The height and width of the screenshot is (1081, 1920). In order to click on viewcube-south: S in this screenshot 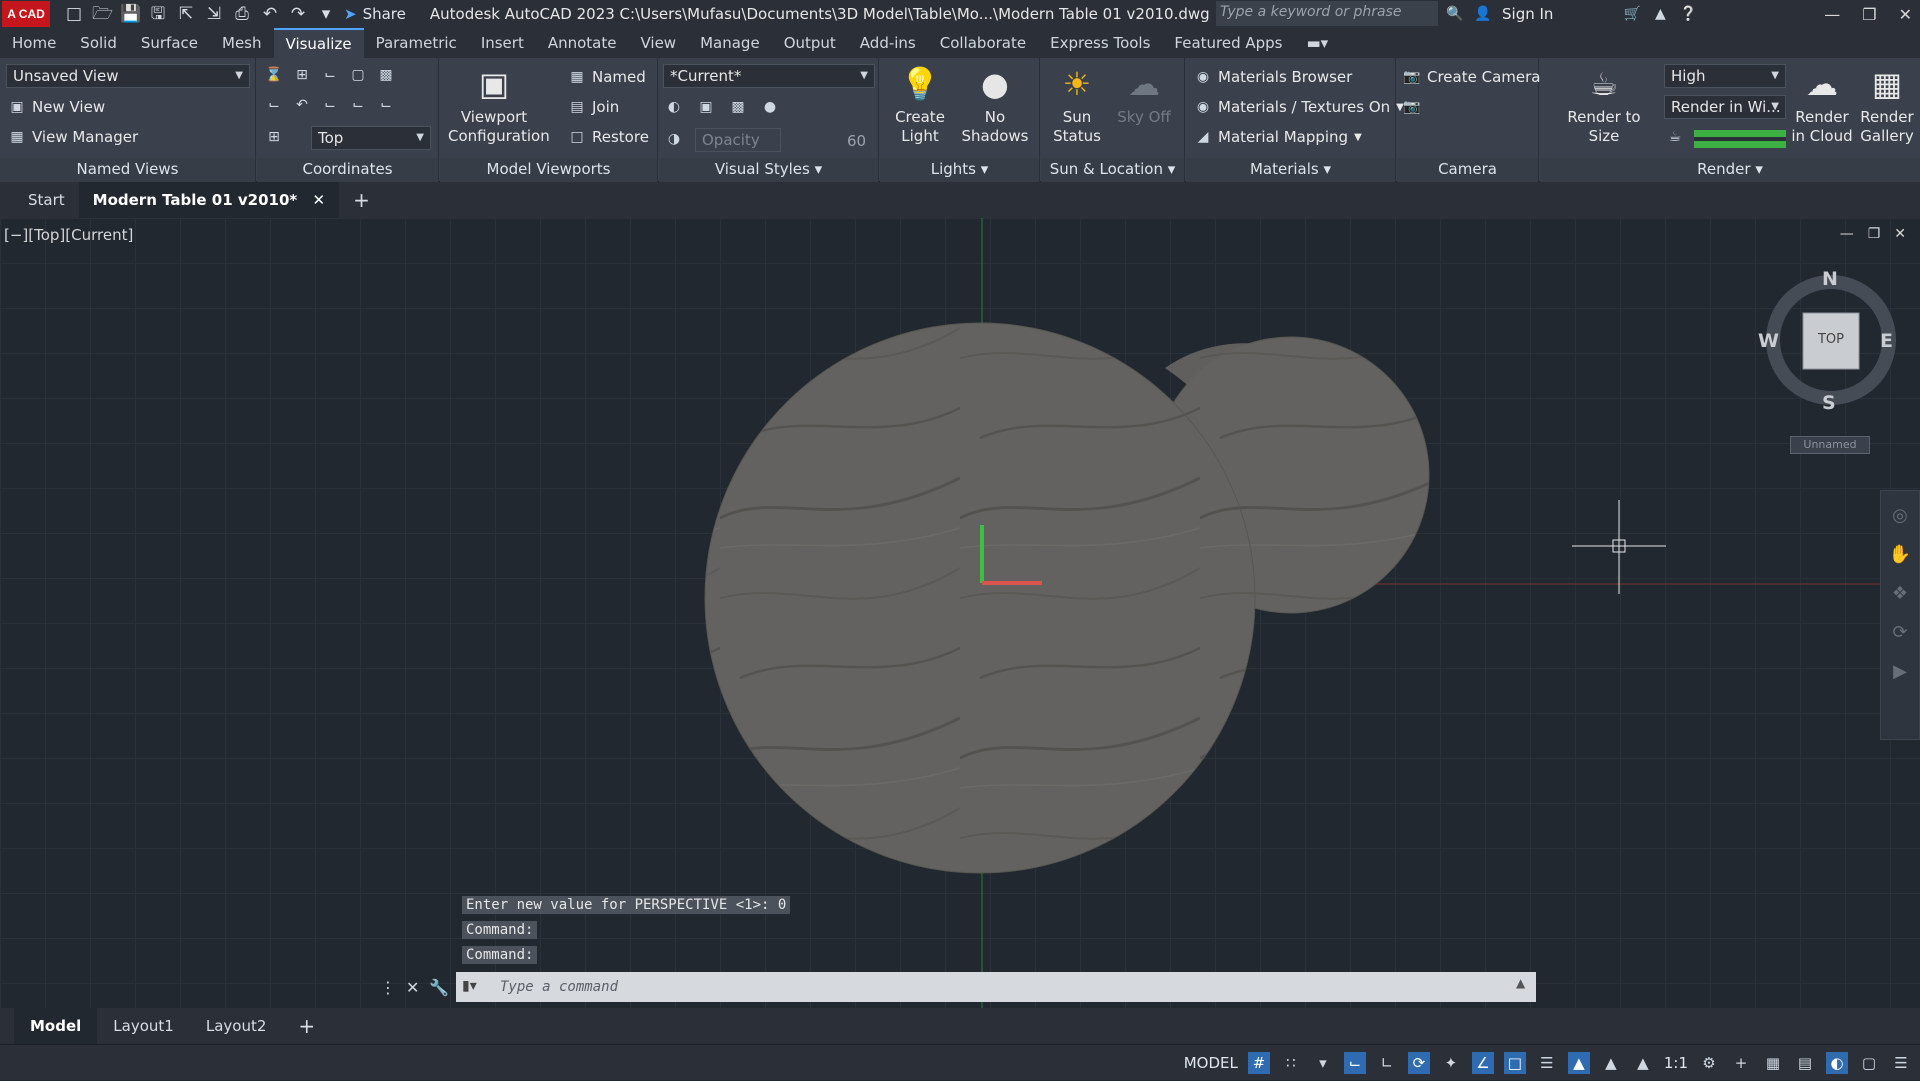, I will do `click(1829, 403)`.